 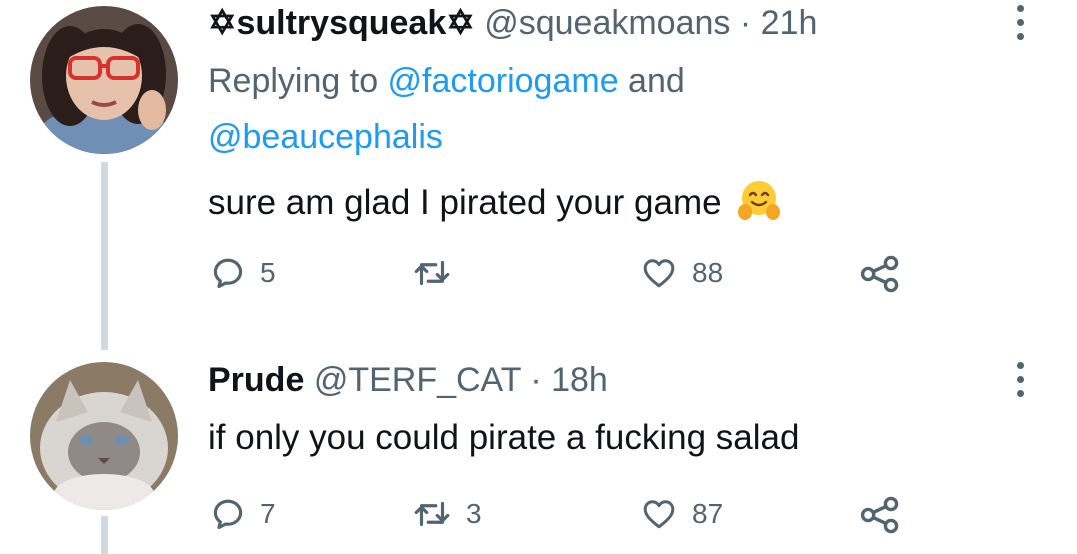 I want to click on reply-count: 7, so click(x=268, y=513).